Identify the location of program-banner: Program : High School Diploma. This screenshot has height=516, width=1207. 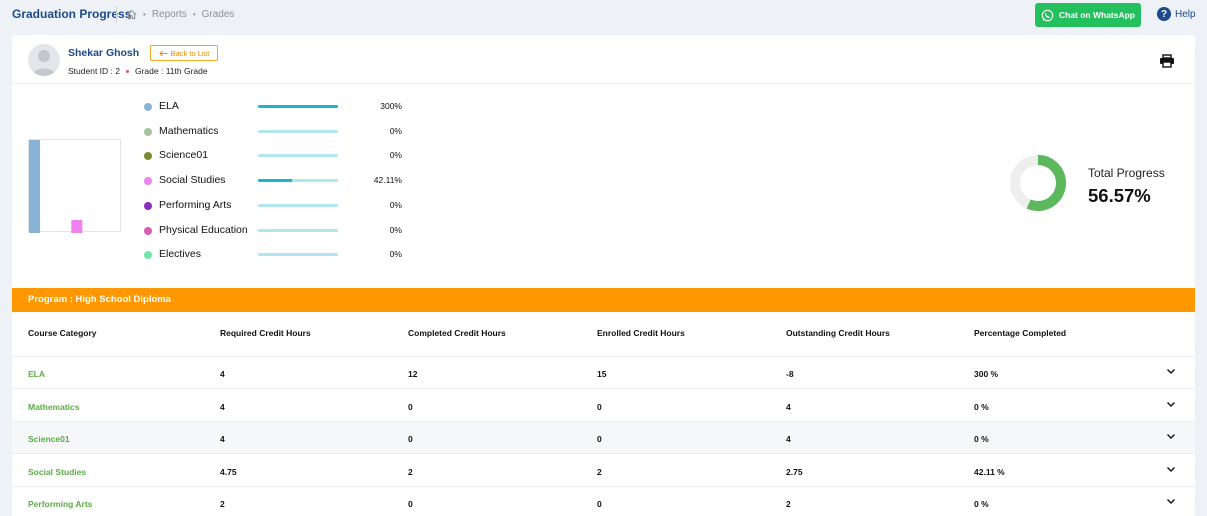
(603, 300).